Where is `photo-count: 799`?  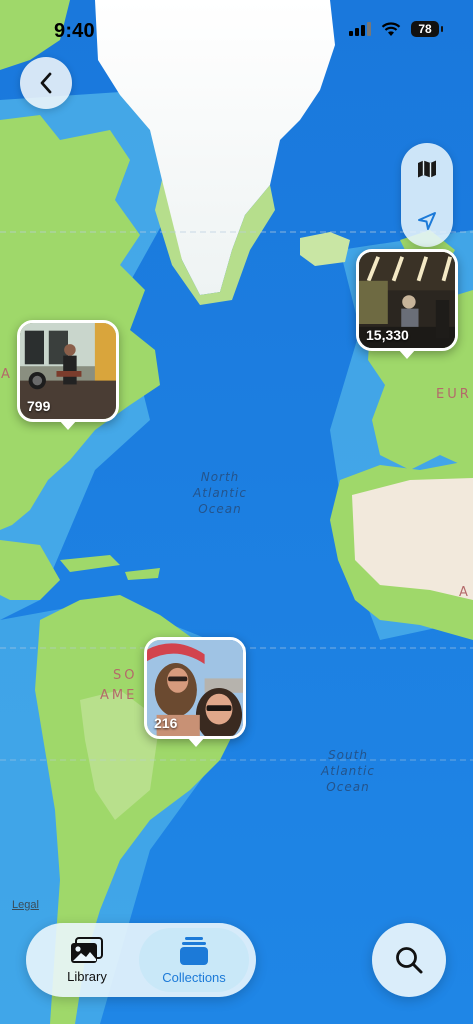 photo-count: 799 is located at coordinates (39, 406).